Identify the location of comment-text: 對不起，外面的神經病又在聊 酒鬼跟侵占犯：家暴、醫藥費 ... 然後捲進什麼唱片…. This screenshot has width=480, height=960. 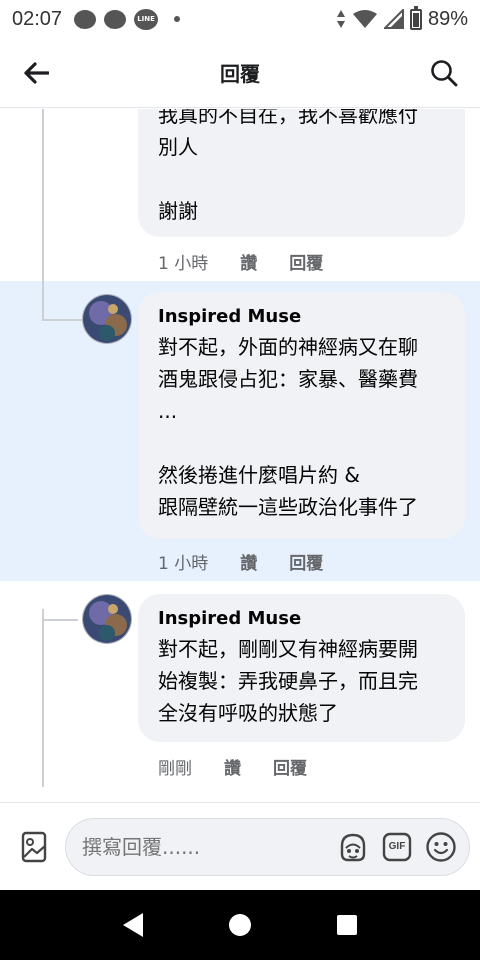
(288, 427).